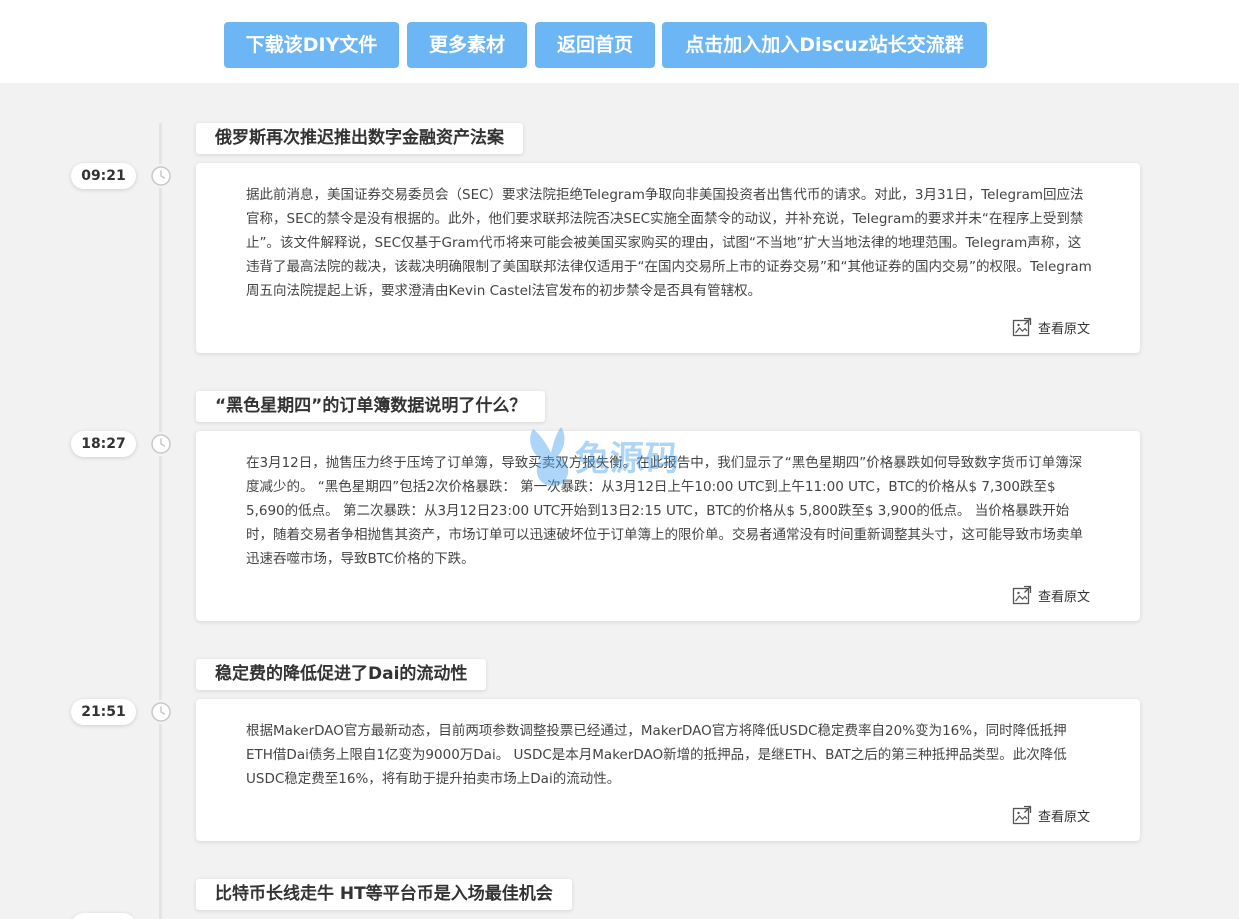 Image resolution: width=1239 pixels, height=919 pixels. I want to click on top-toolbar: 下载该DIY文件 更多素材 返回首页 点击加入加入Discuz站长交流群, so click(619, 41).